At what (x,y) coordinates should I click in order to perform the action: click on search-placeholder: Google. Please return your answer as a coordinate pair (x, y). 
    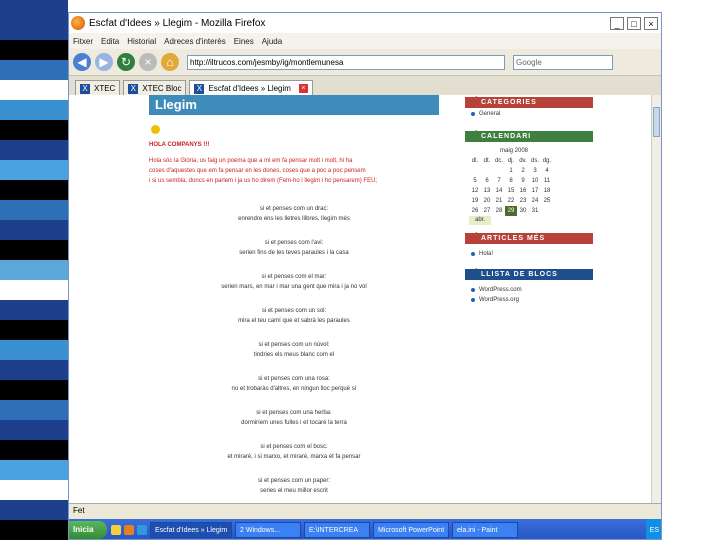
    Looking at the image, I should click on (529, 62).